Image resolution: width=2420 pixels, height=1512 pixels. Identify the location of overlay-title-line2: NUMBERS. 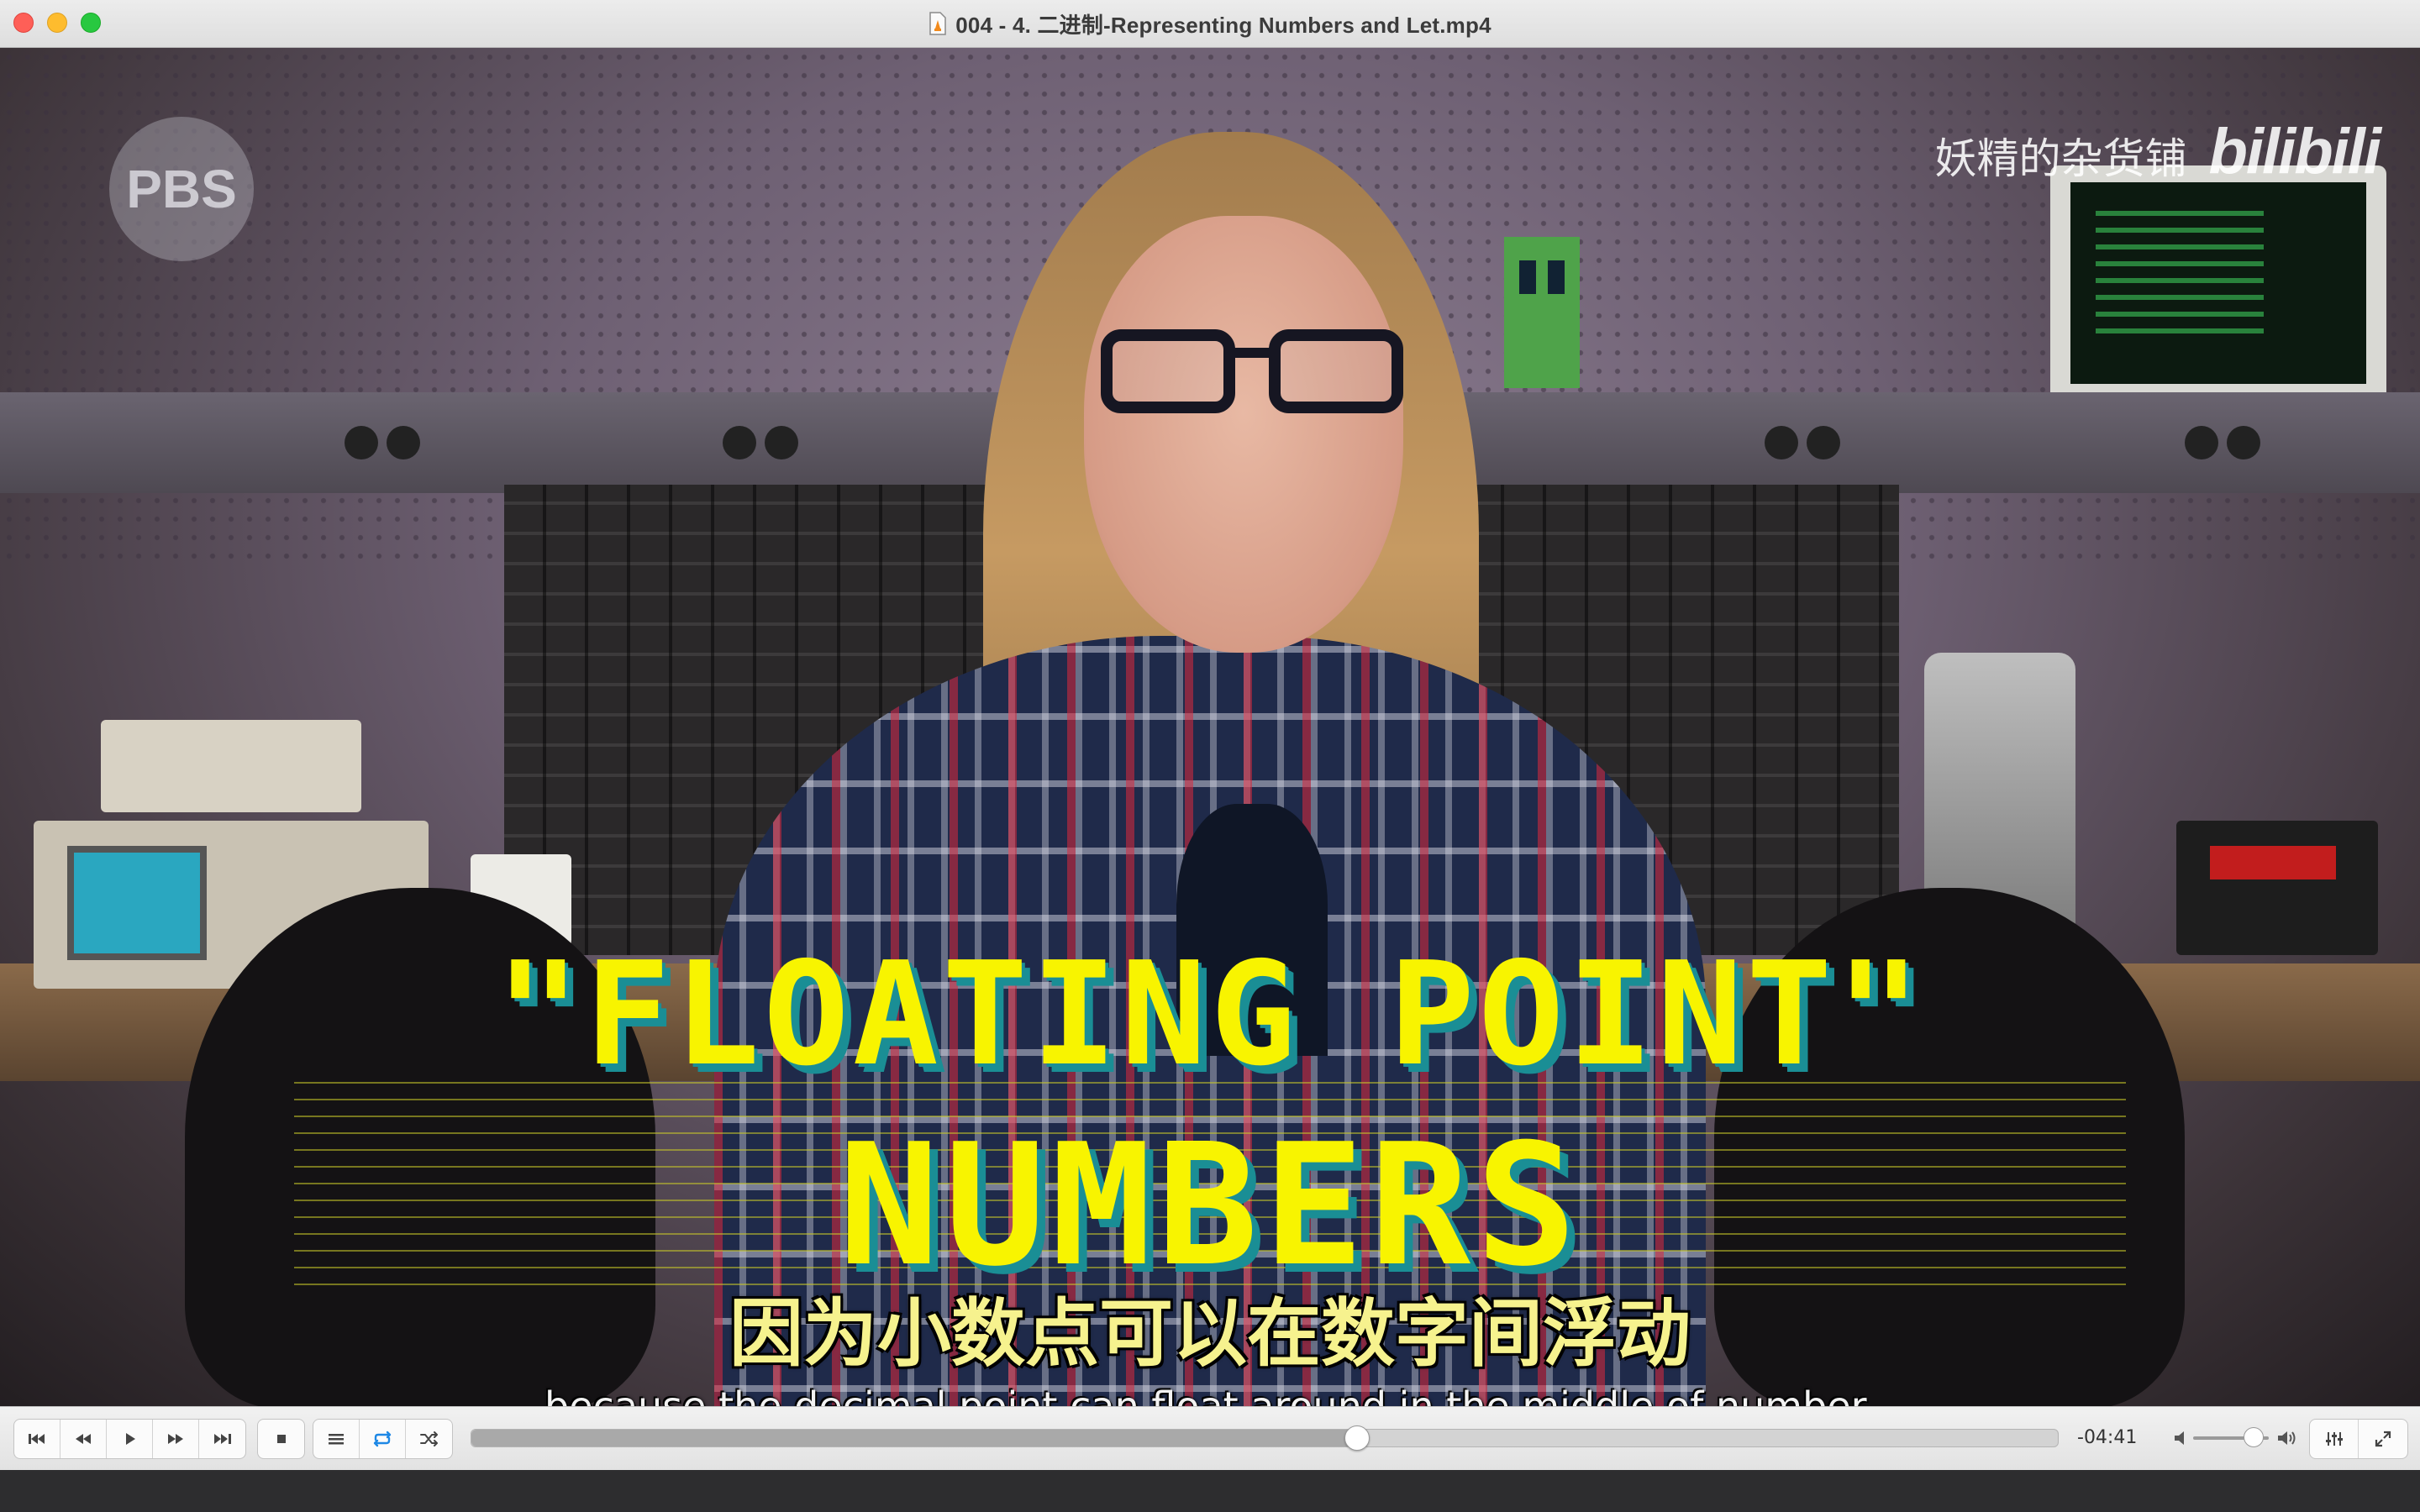
(1210, 1192).